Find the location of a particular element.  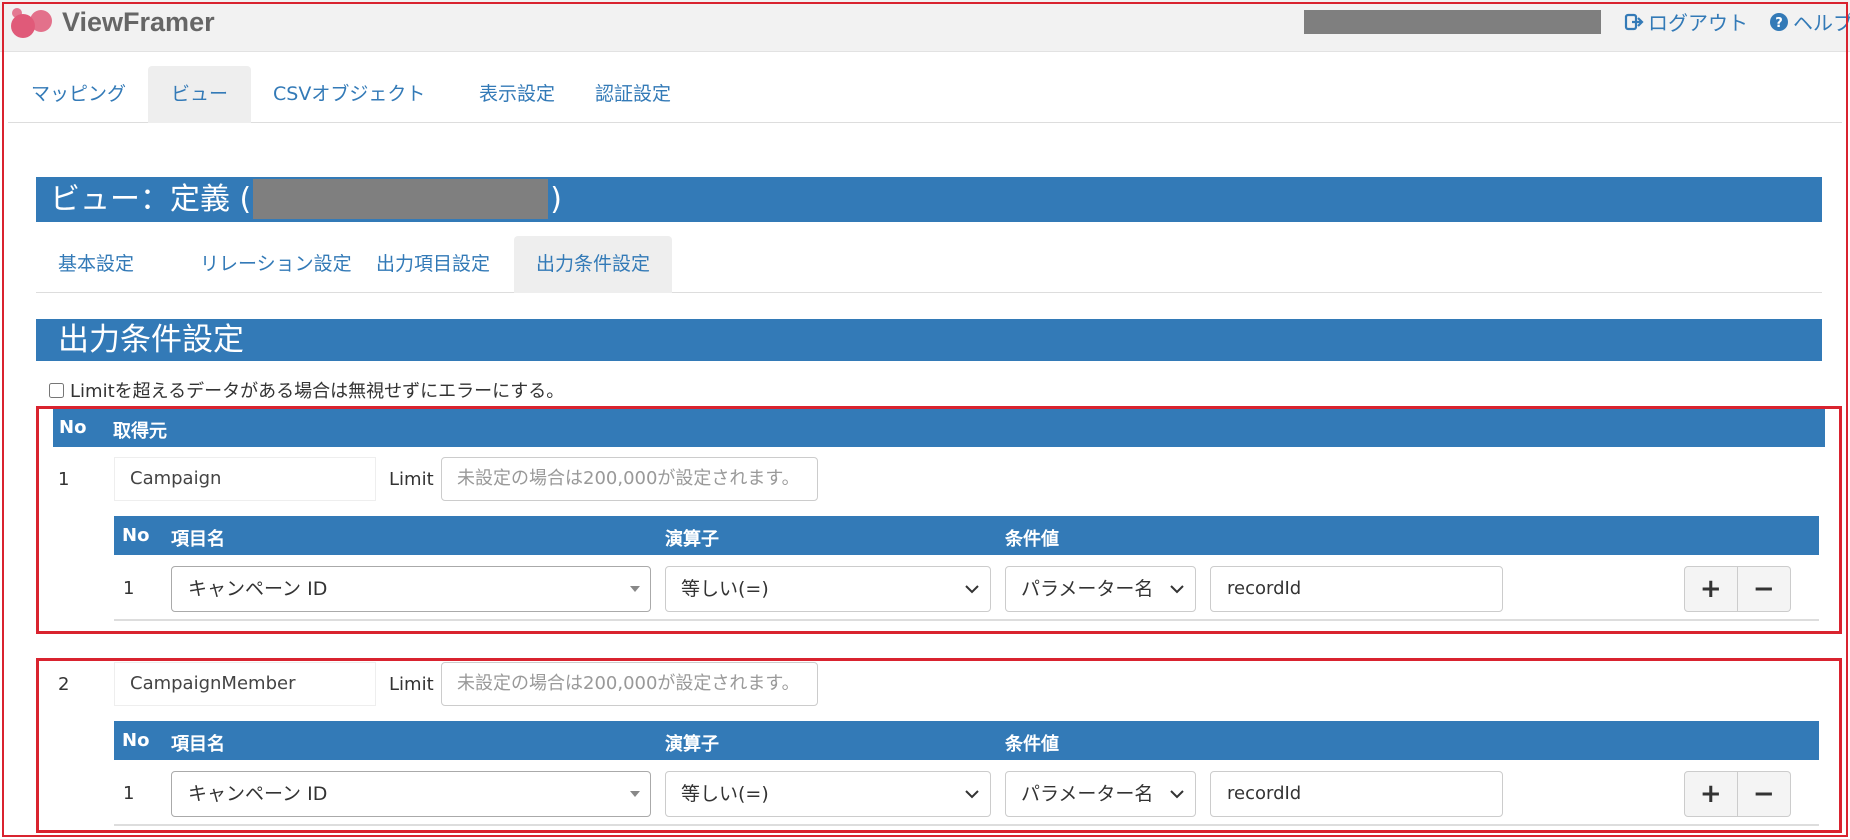

help-link: ? ヘルプ is located at coordinates (1809, 21).